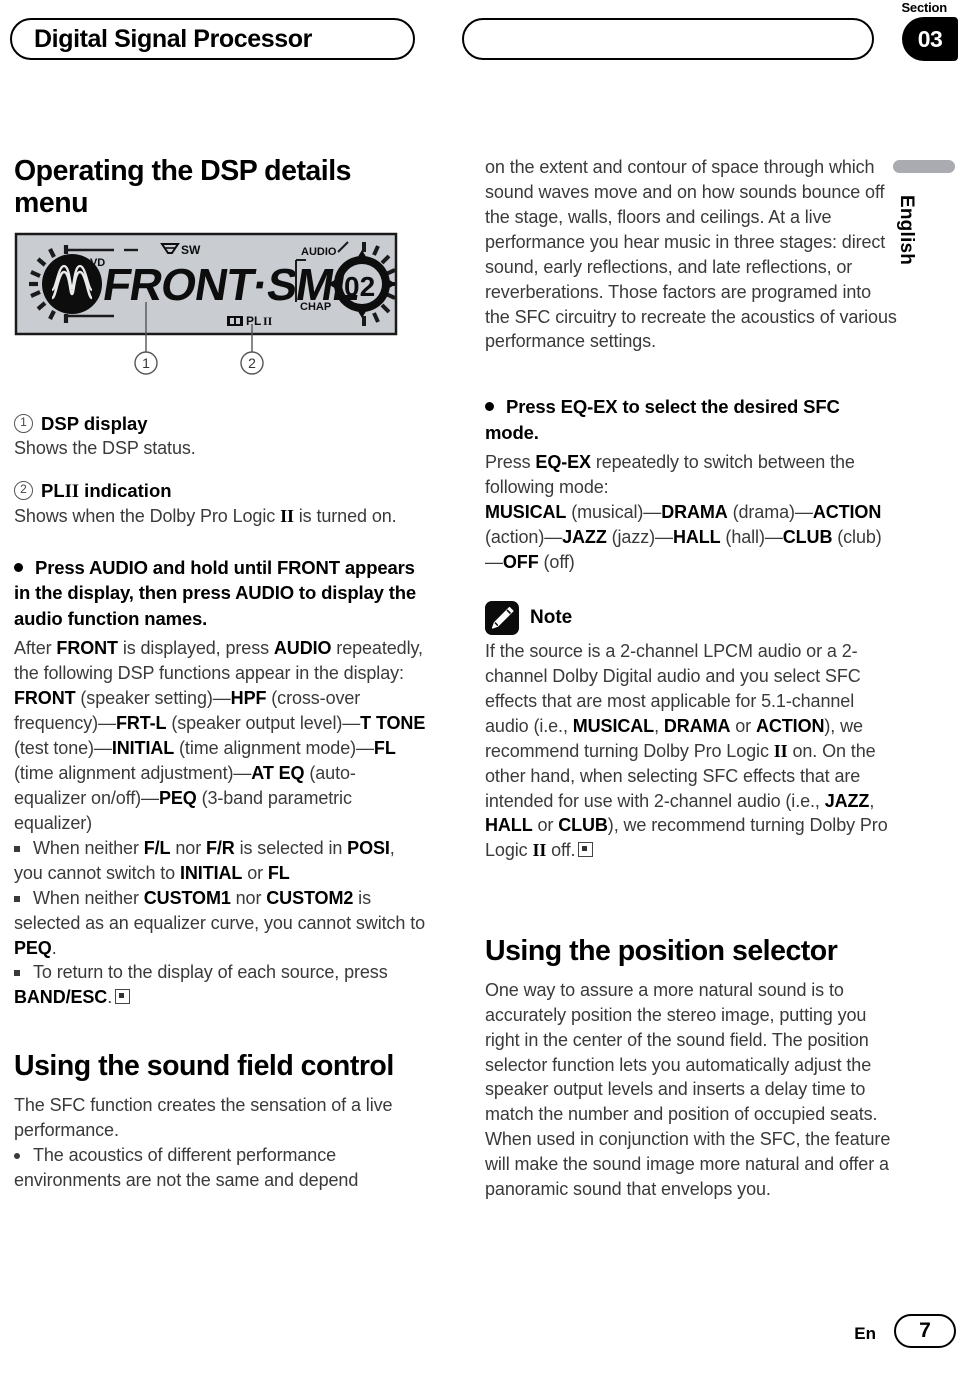 This screenshot has height=1374, width=960. What do you see at coordinates (146, 363) in the screenshot?
I see `callout-number-1: 1` at bounding box center [146, 363].